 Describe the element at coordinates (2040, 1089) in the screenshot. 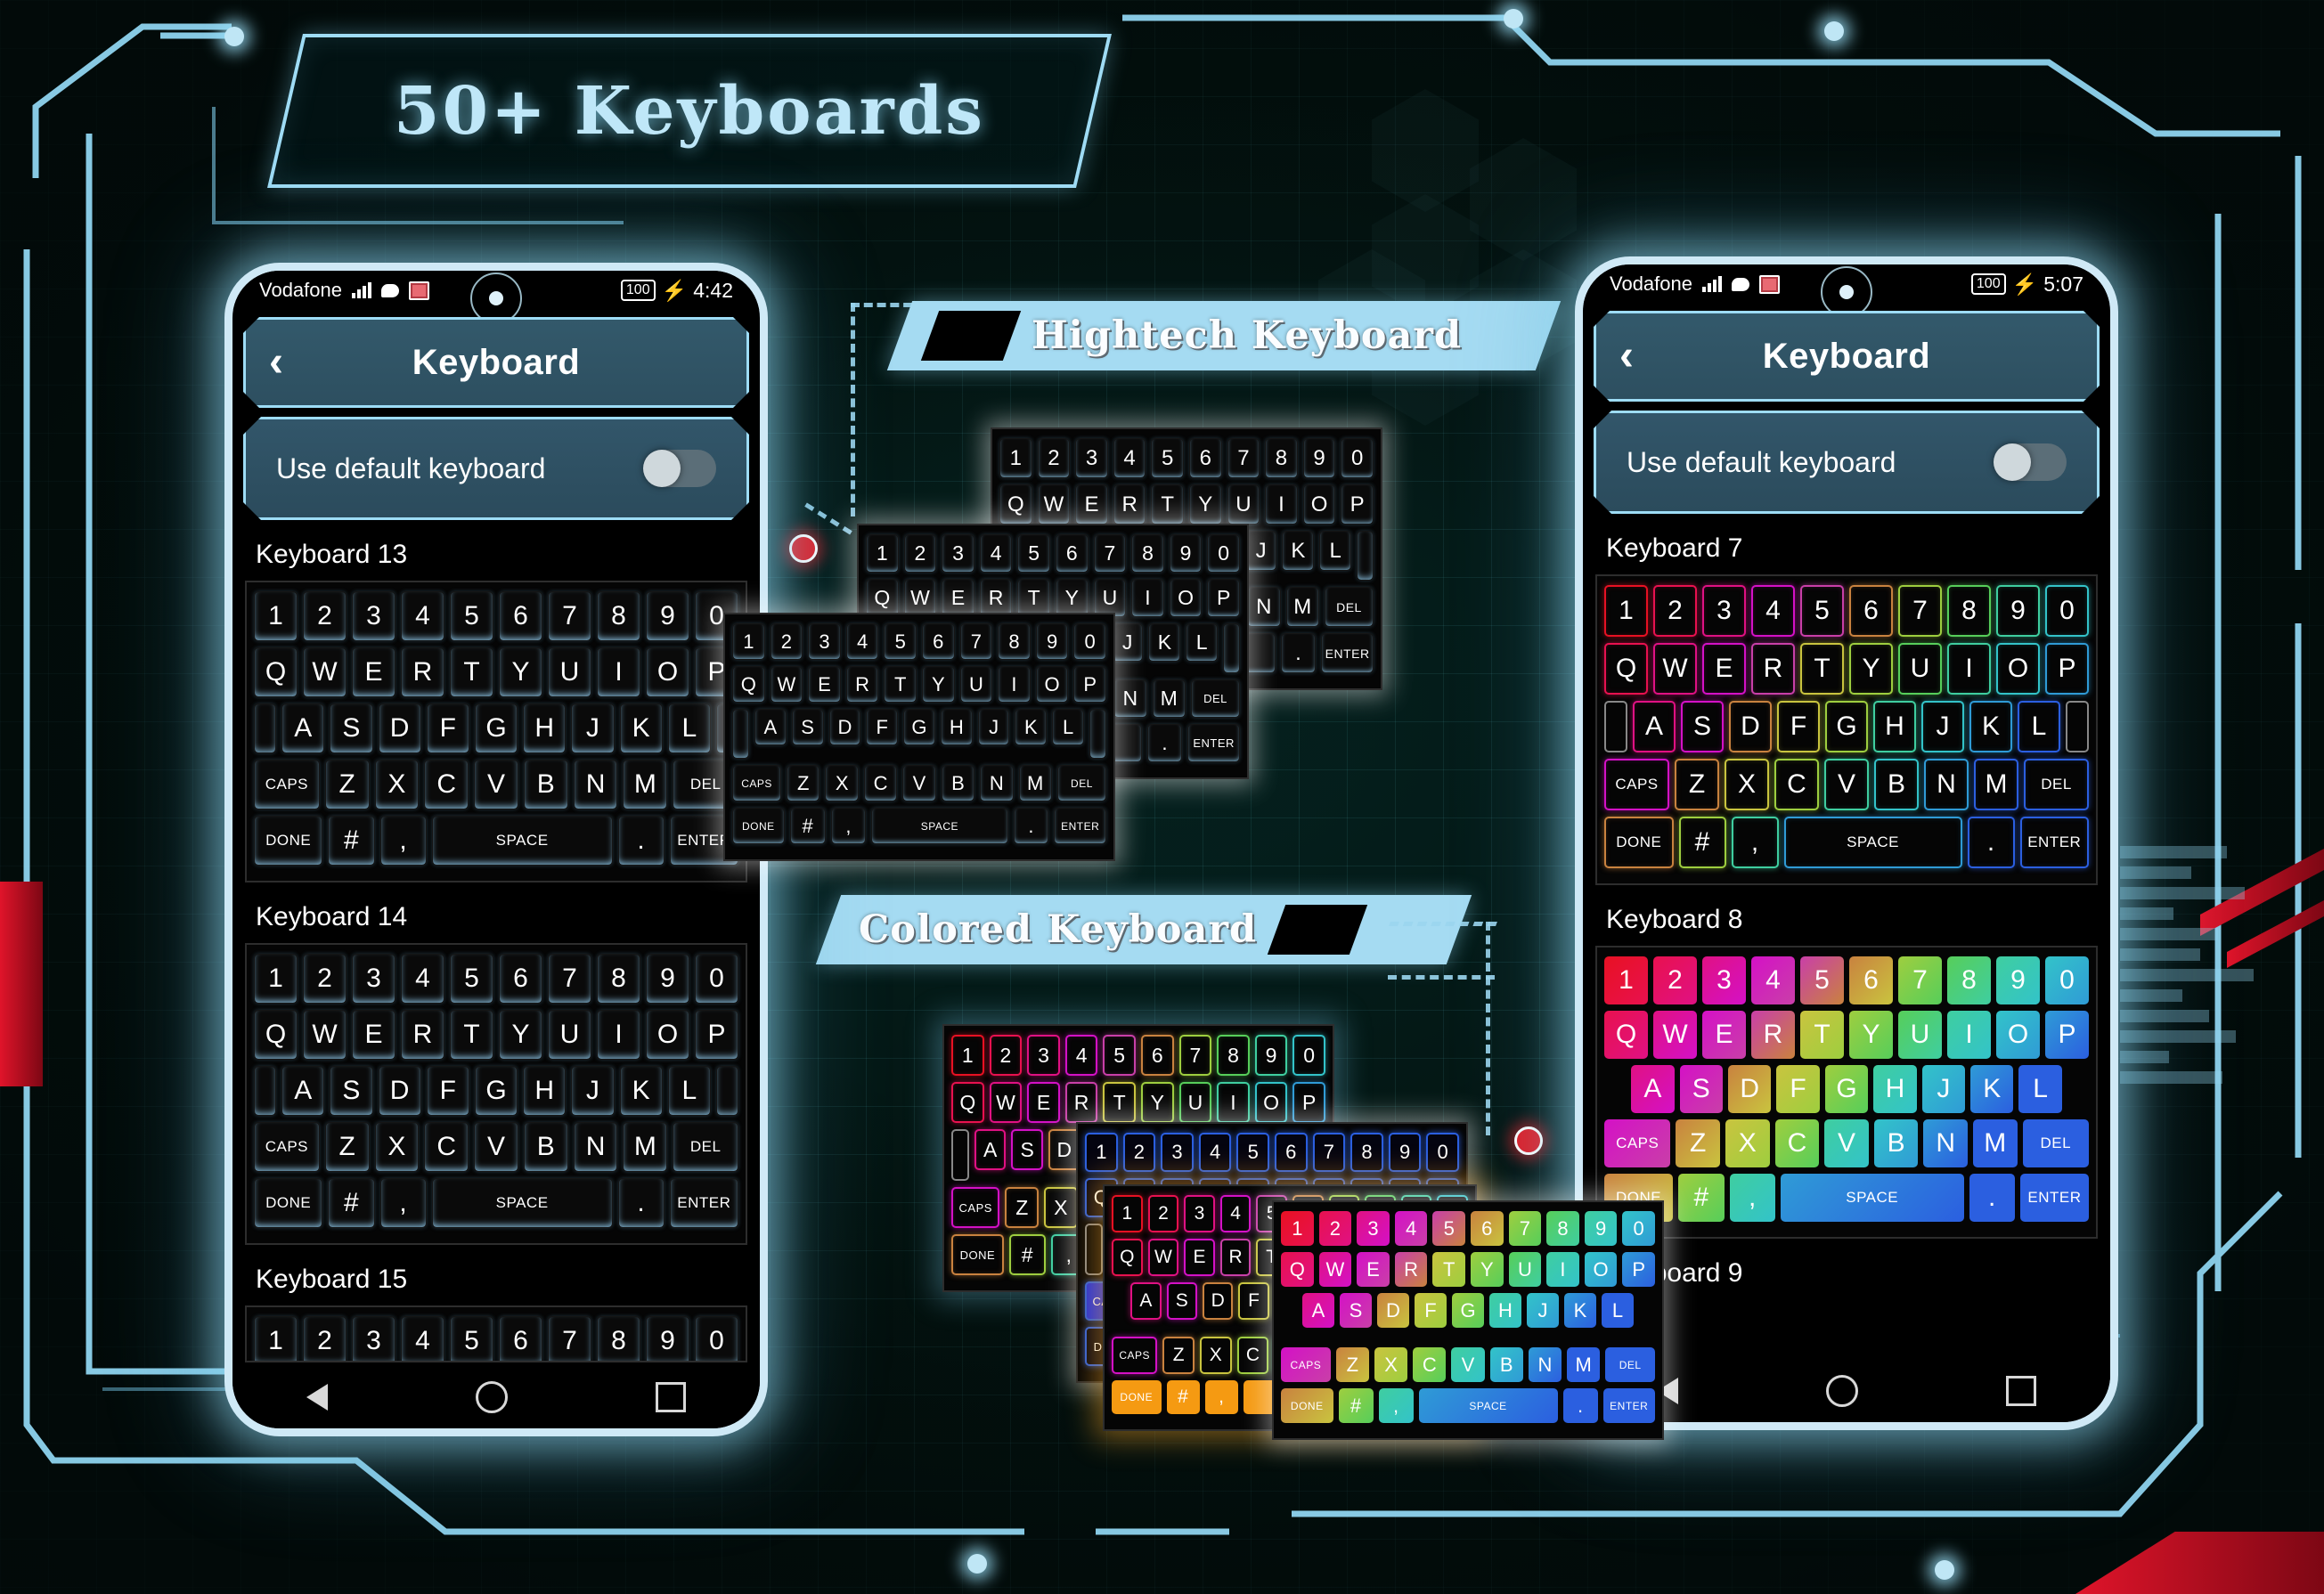

I see `key-l: L` at that location.